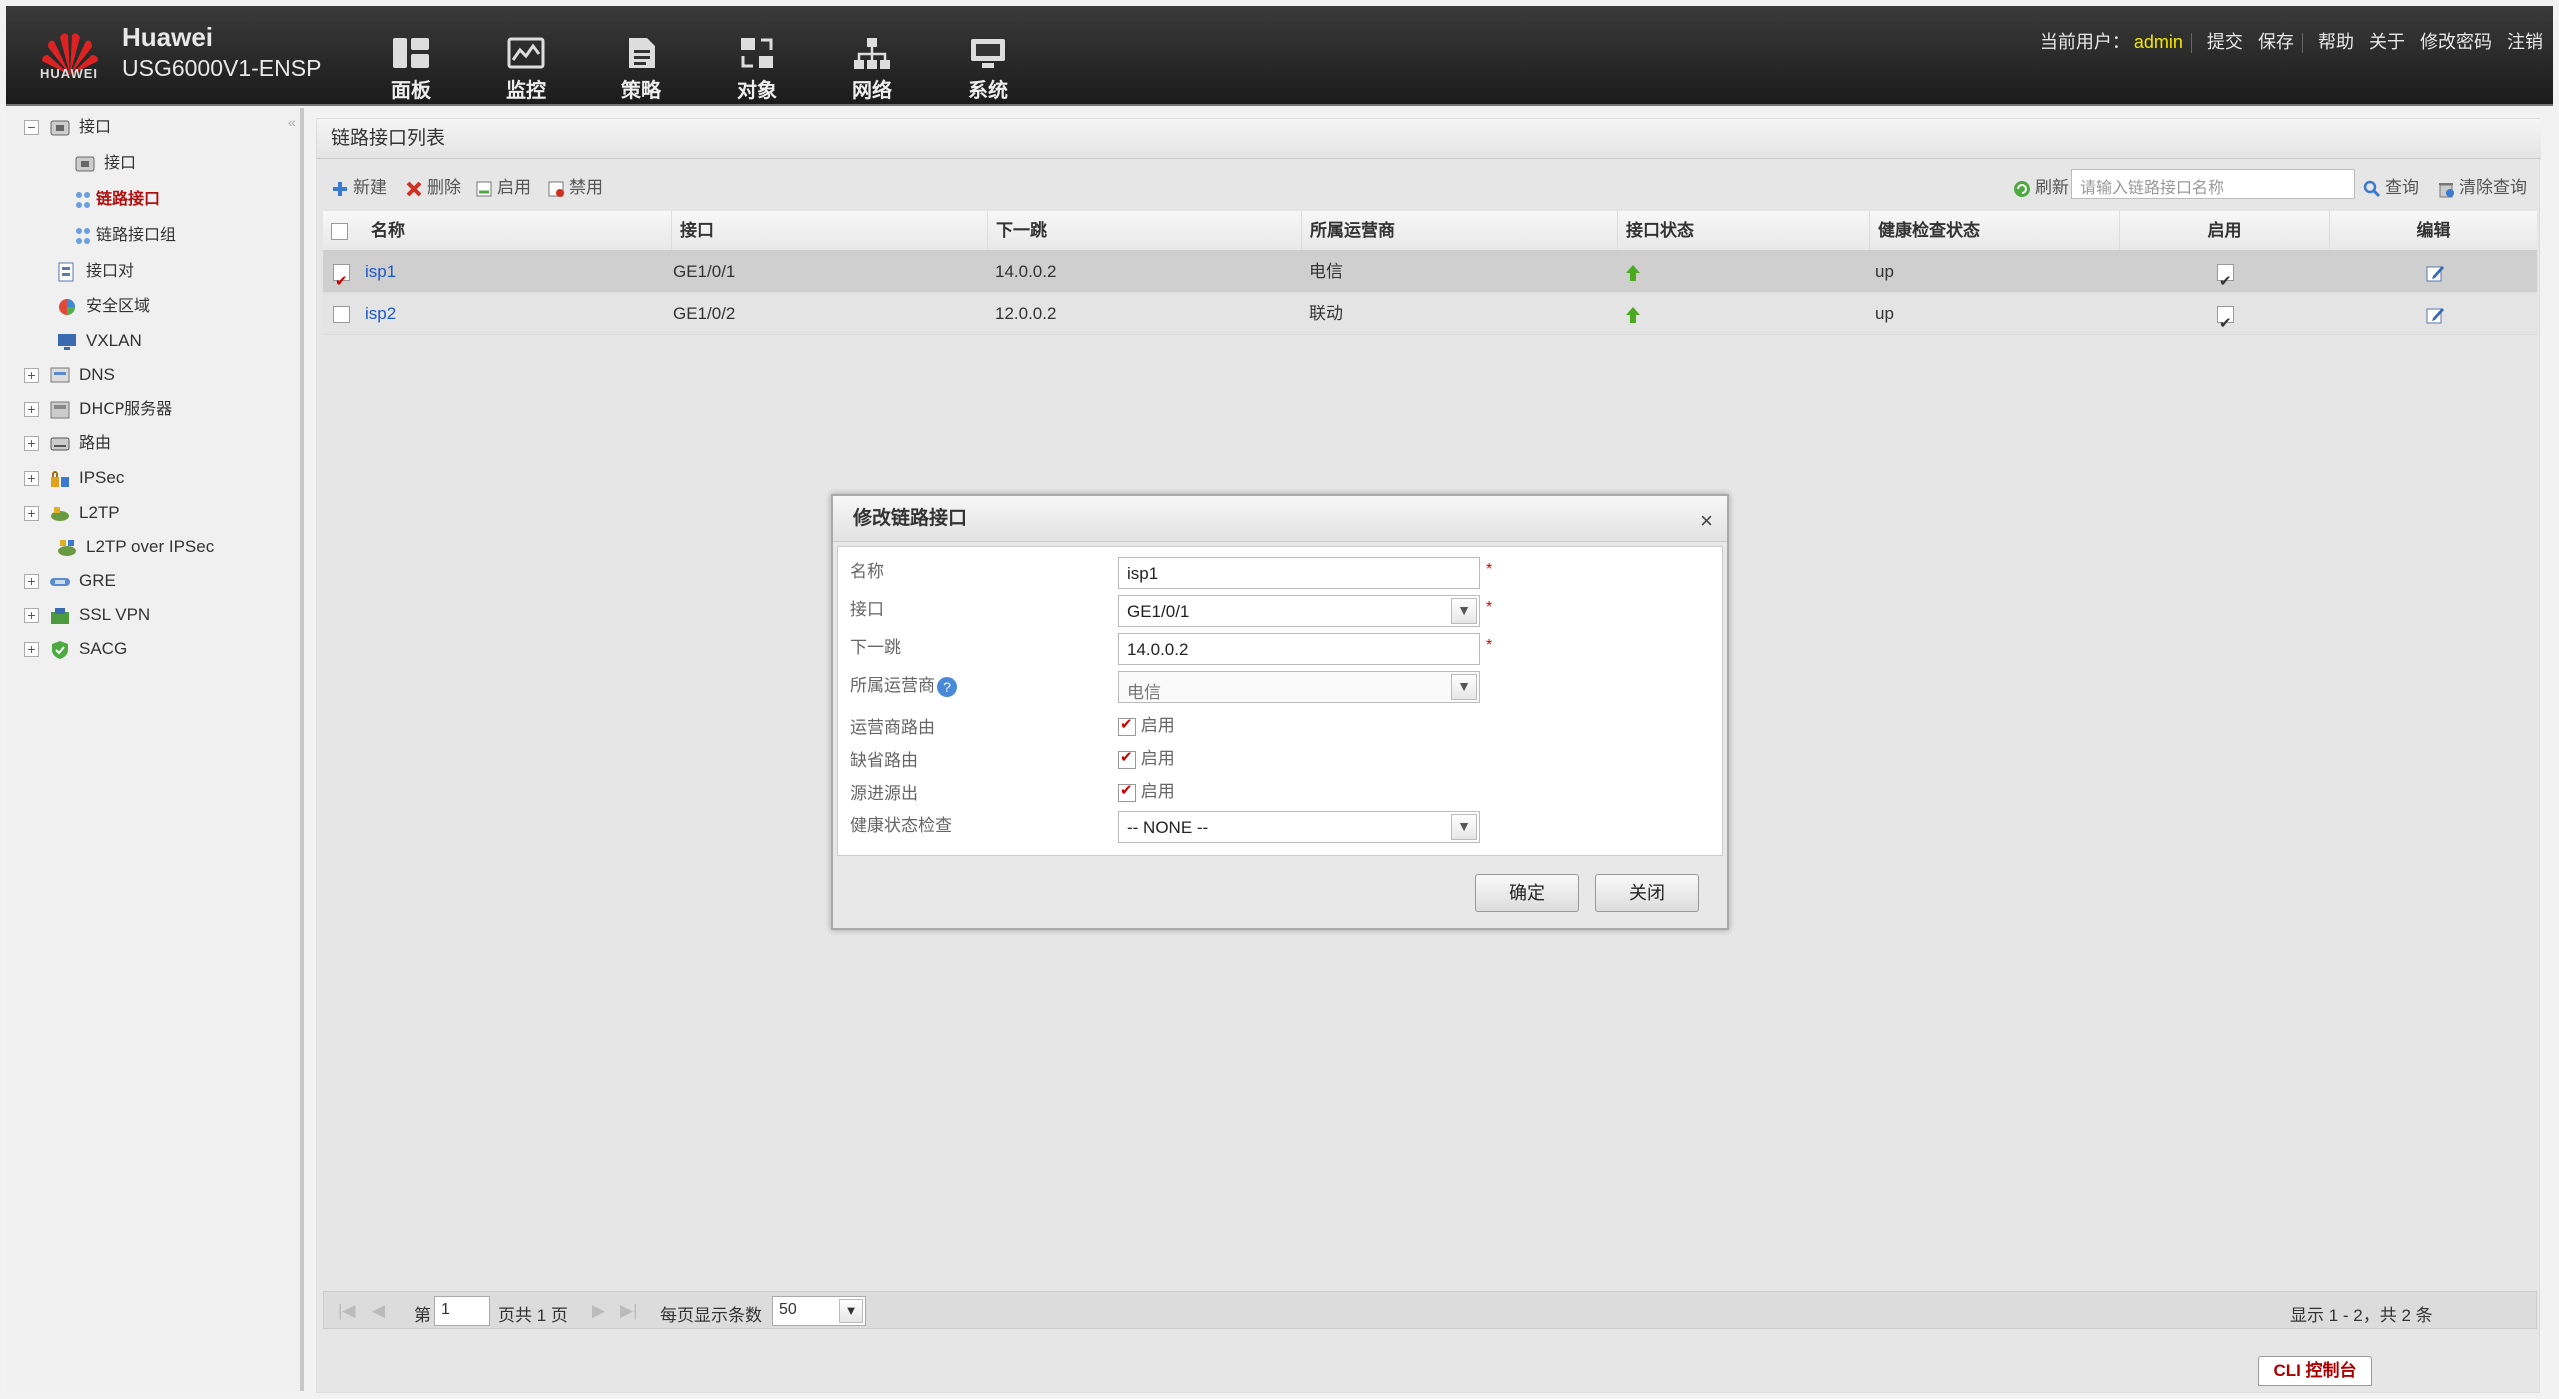  What do you see at coordinates (70, 581) in the screenshot?
I see `tree-item-gre: + GRE` at bounding box center [70, 581].